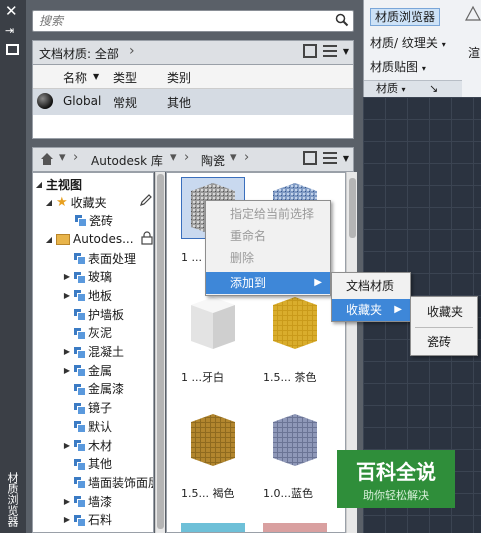 Image resolution: width=481 pixels, height=533 pixels. Describe the element at coordinates (87, 333) in the screenshot. I see `tree-item: 灰泥` at that location.